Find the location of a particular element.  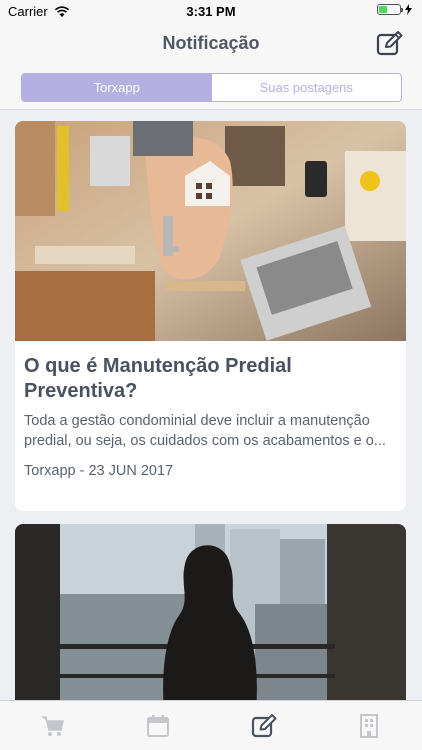

tab-posts is located at coordinates (264, 725).